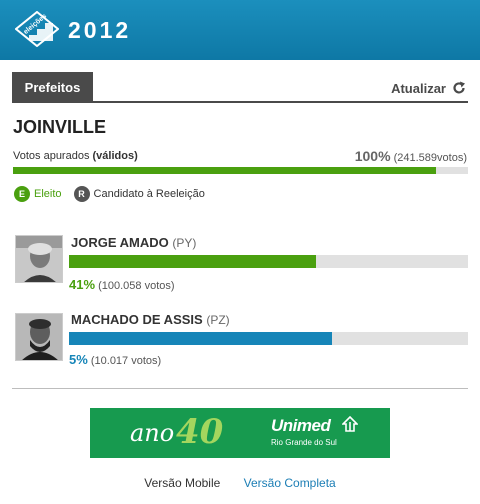 The height and width of the screenshot is (504, 480). Describe the element at coordinates (240, 433) in the screenshot. I see `unimed-ad-banner: ano 40 Unimed Rio Grande do Sul` at that location.